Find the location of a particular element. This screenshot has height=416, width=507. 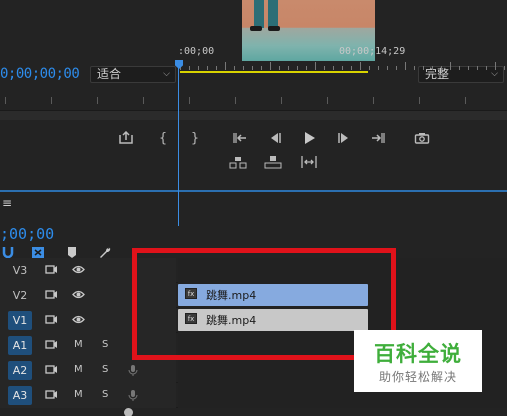

track-target-a3: A3 is located at coordinates (20, 395).